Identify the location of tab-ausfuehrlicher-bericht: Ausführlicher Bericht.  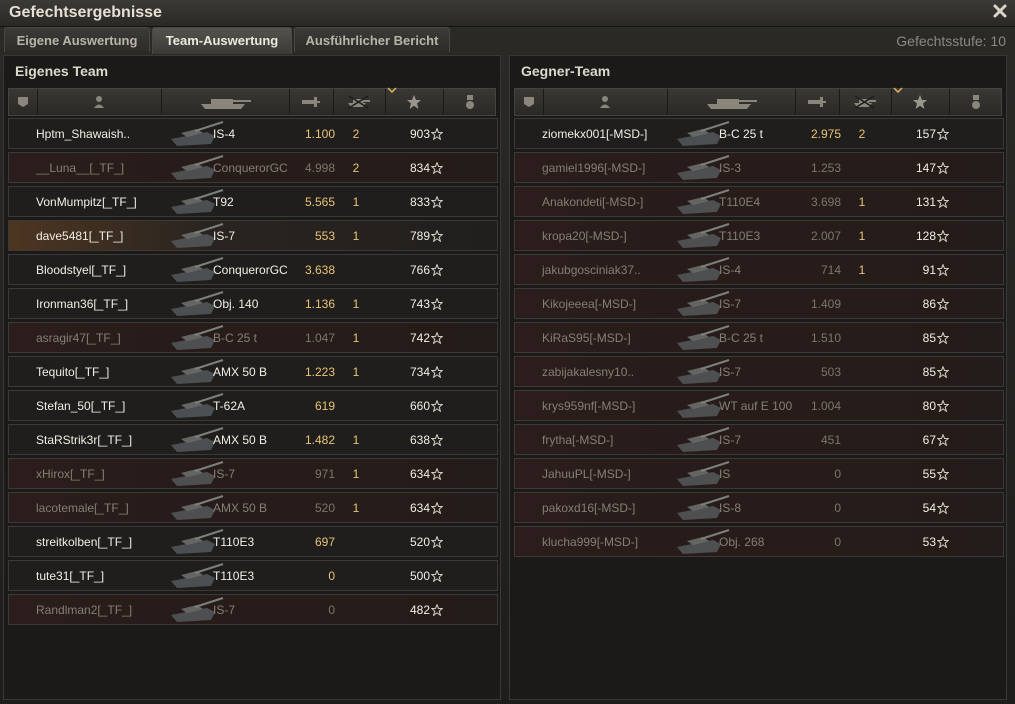
(372, 39).